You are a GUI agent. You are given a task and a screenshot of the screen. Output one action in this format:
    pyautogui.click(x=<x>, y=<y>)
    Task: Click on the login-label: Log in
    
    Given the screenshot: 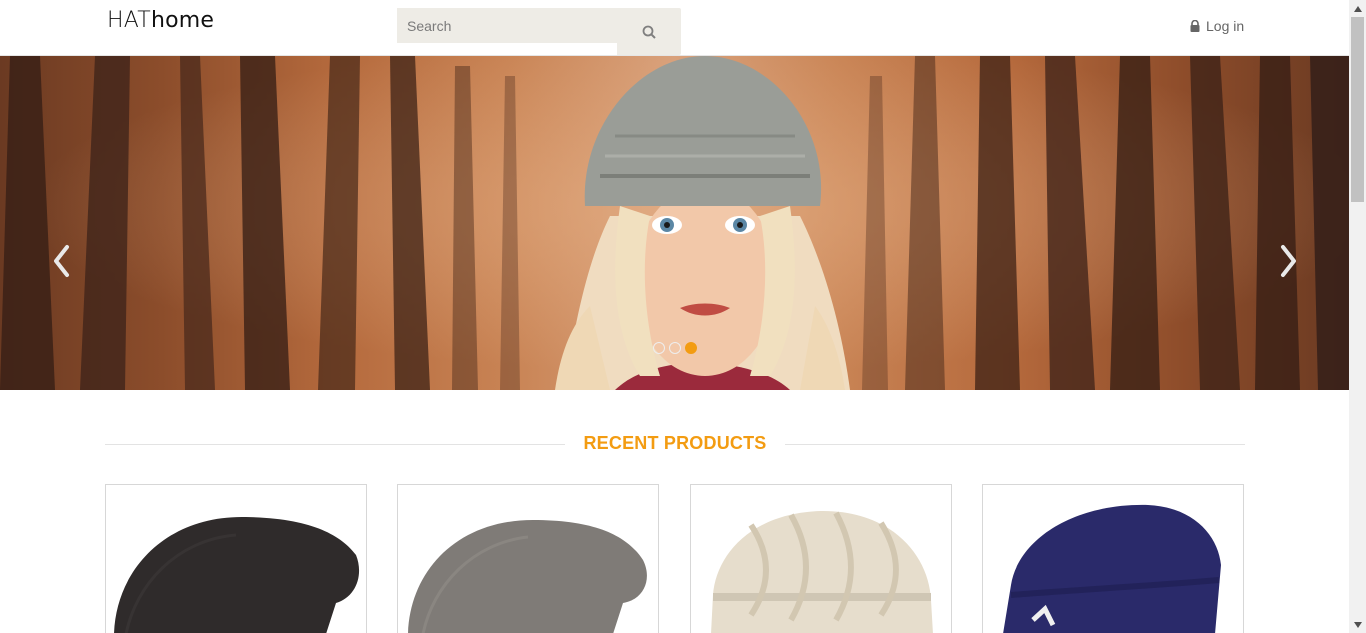 What is the action you would take?
    pyautogui.click(x=1225, y=26)
    